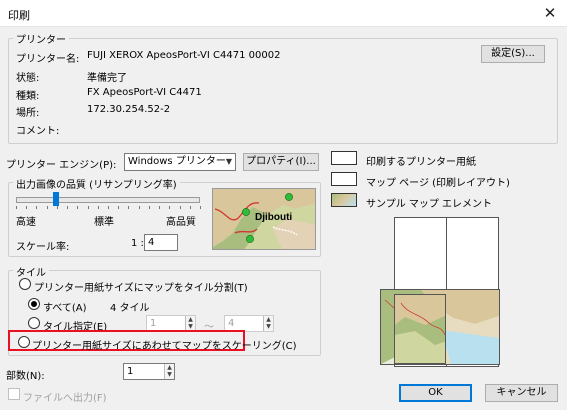 The image size is (567, 410). What do you see at coordinates (144, 92) in the screenshot?
I see `type-value: FX ApeosPort-VI C4471` at bounding box center [144, 92].